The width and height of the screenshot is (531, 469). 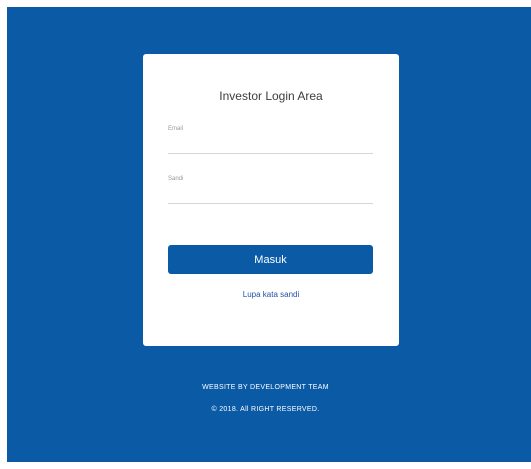 What do you see at coordinates (271, 96) in the screenshot?
I see `login-title: Investor Login Area` at bounding box center [271, 96].